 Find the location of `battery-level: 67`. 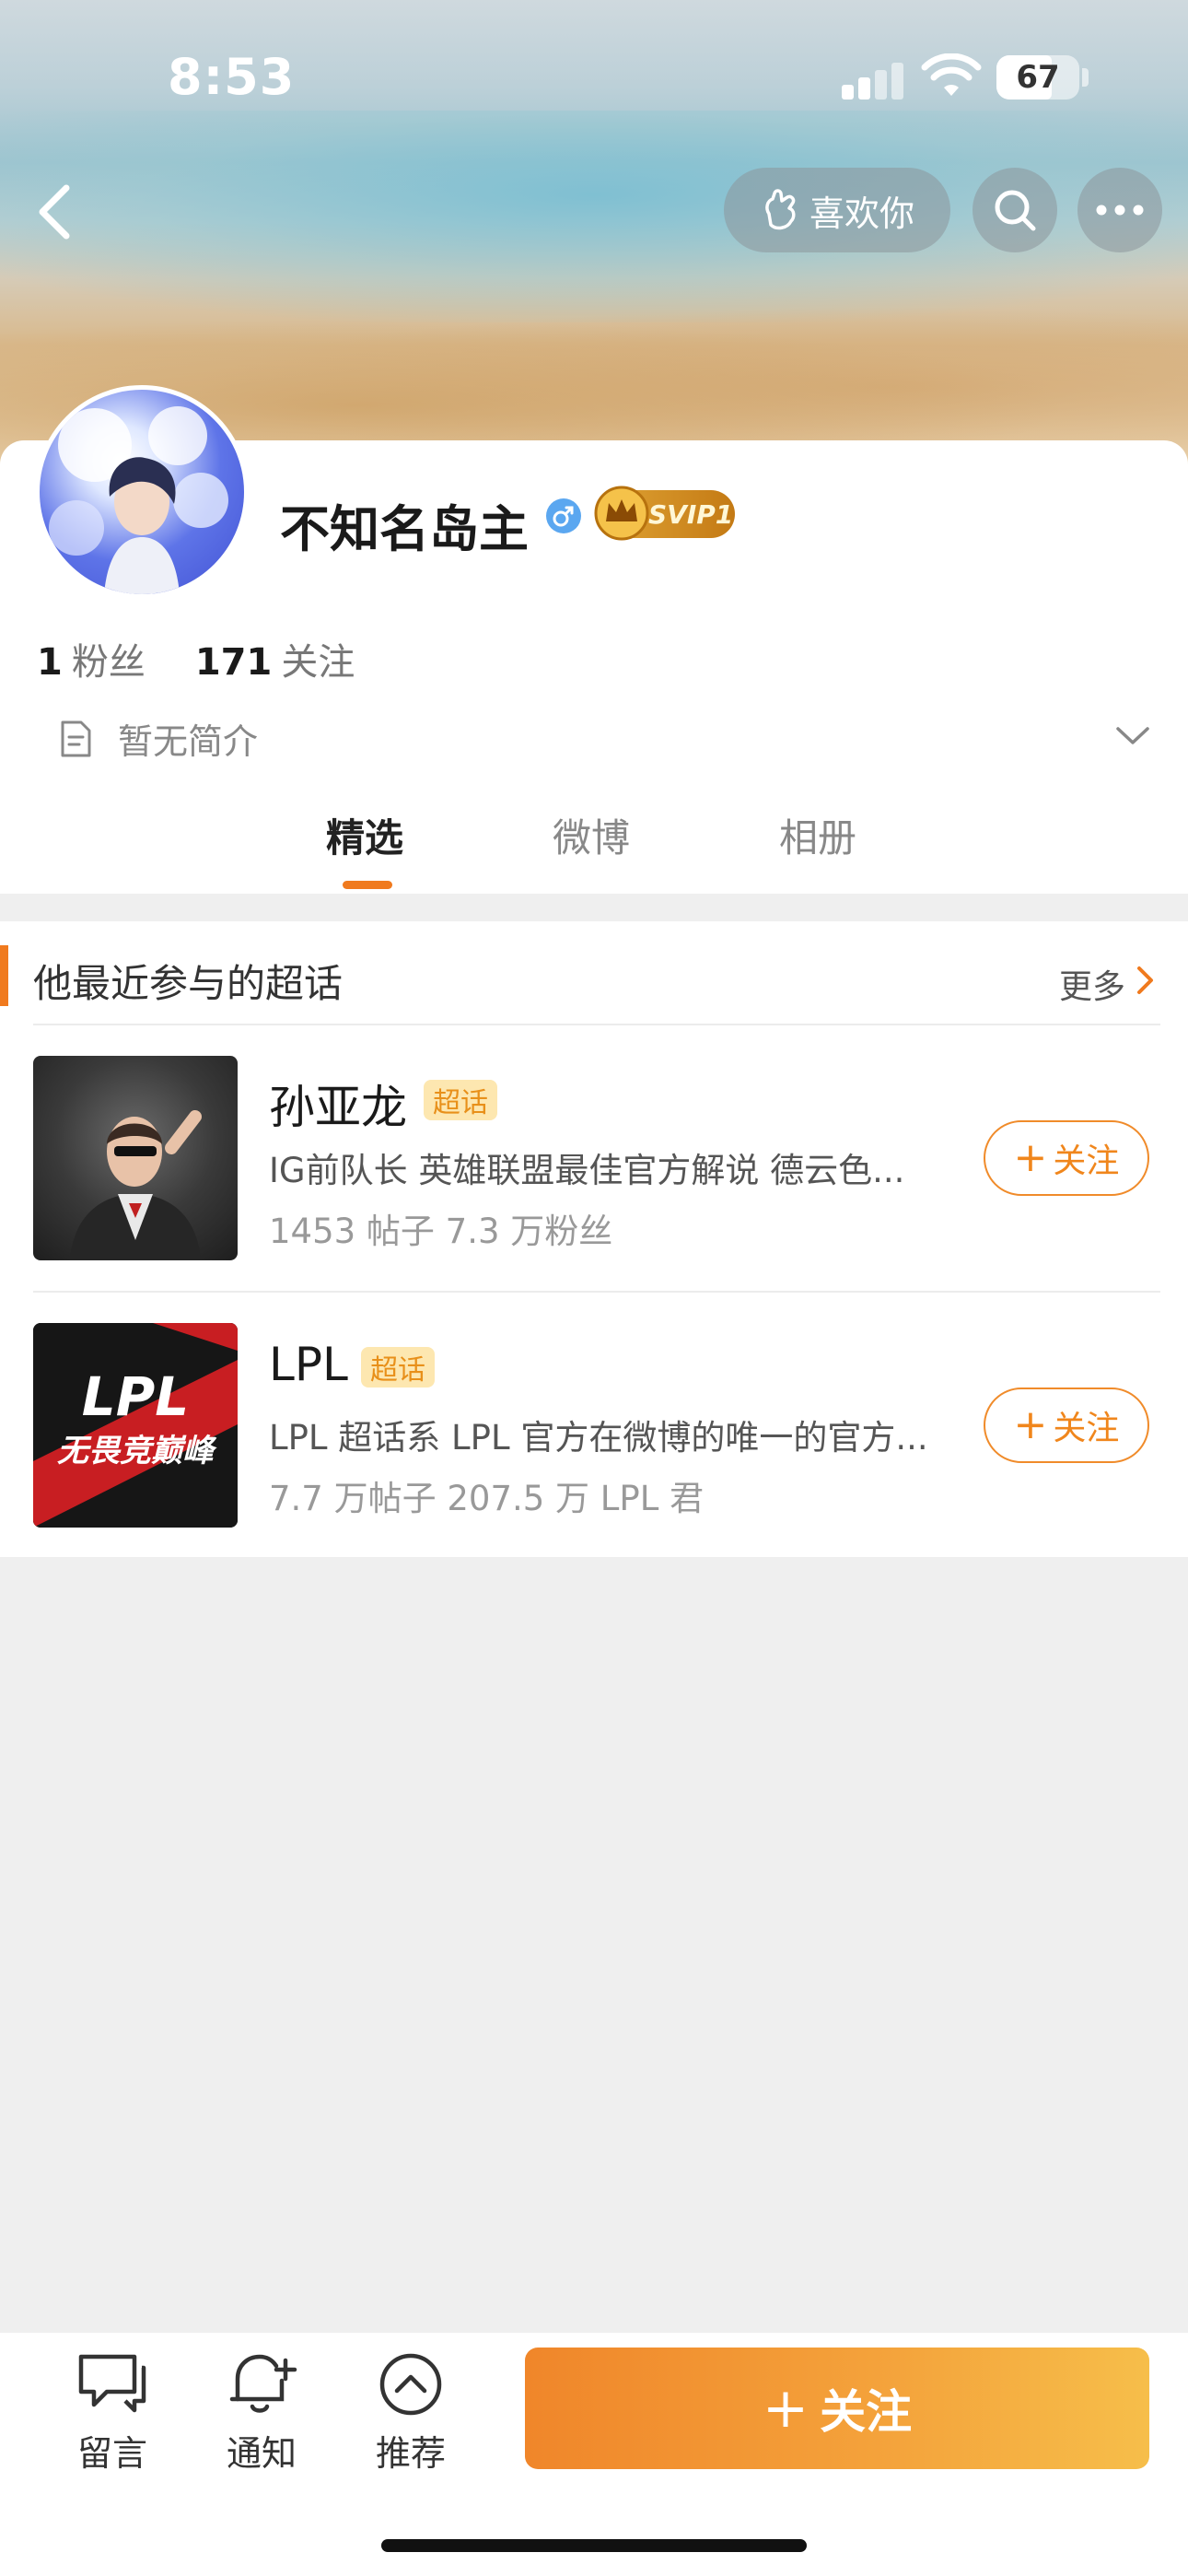

battery-level: 67 is located at coordinates (1038, 77).